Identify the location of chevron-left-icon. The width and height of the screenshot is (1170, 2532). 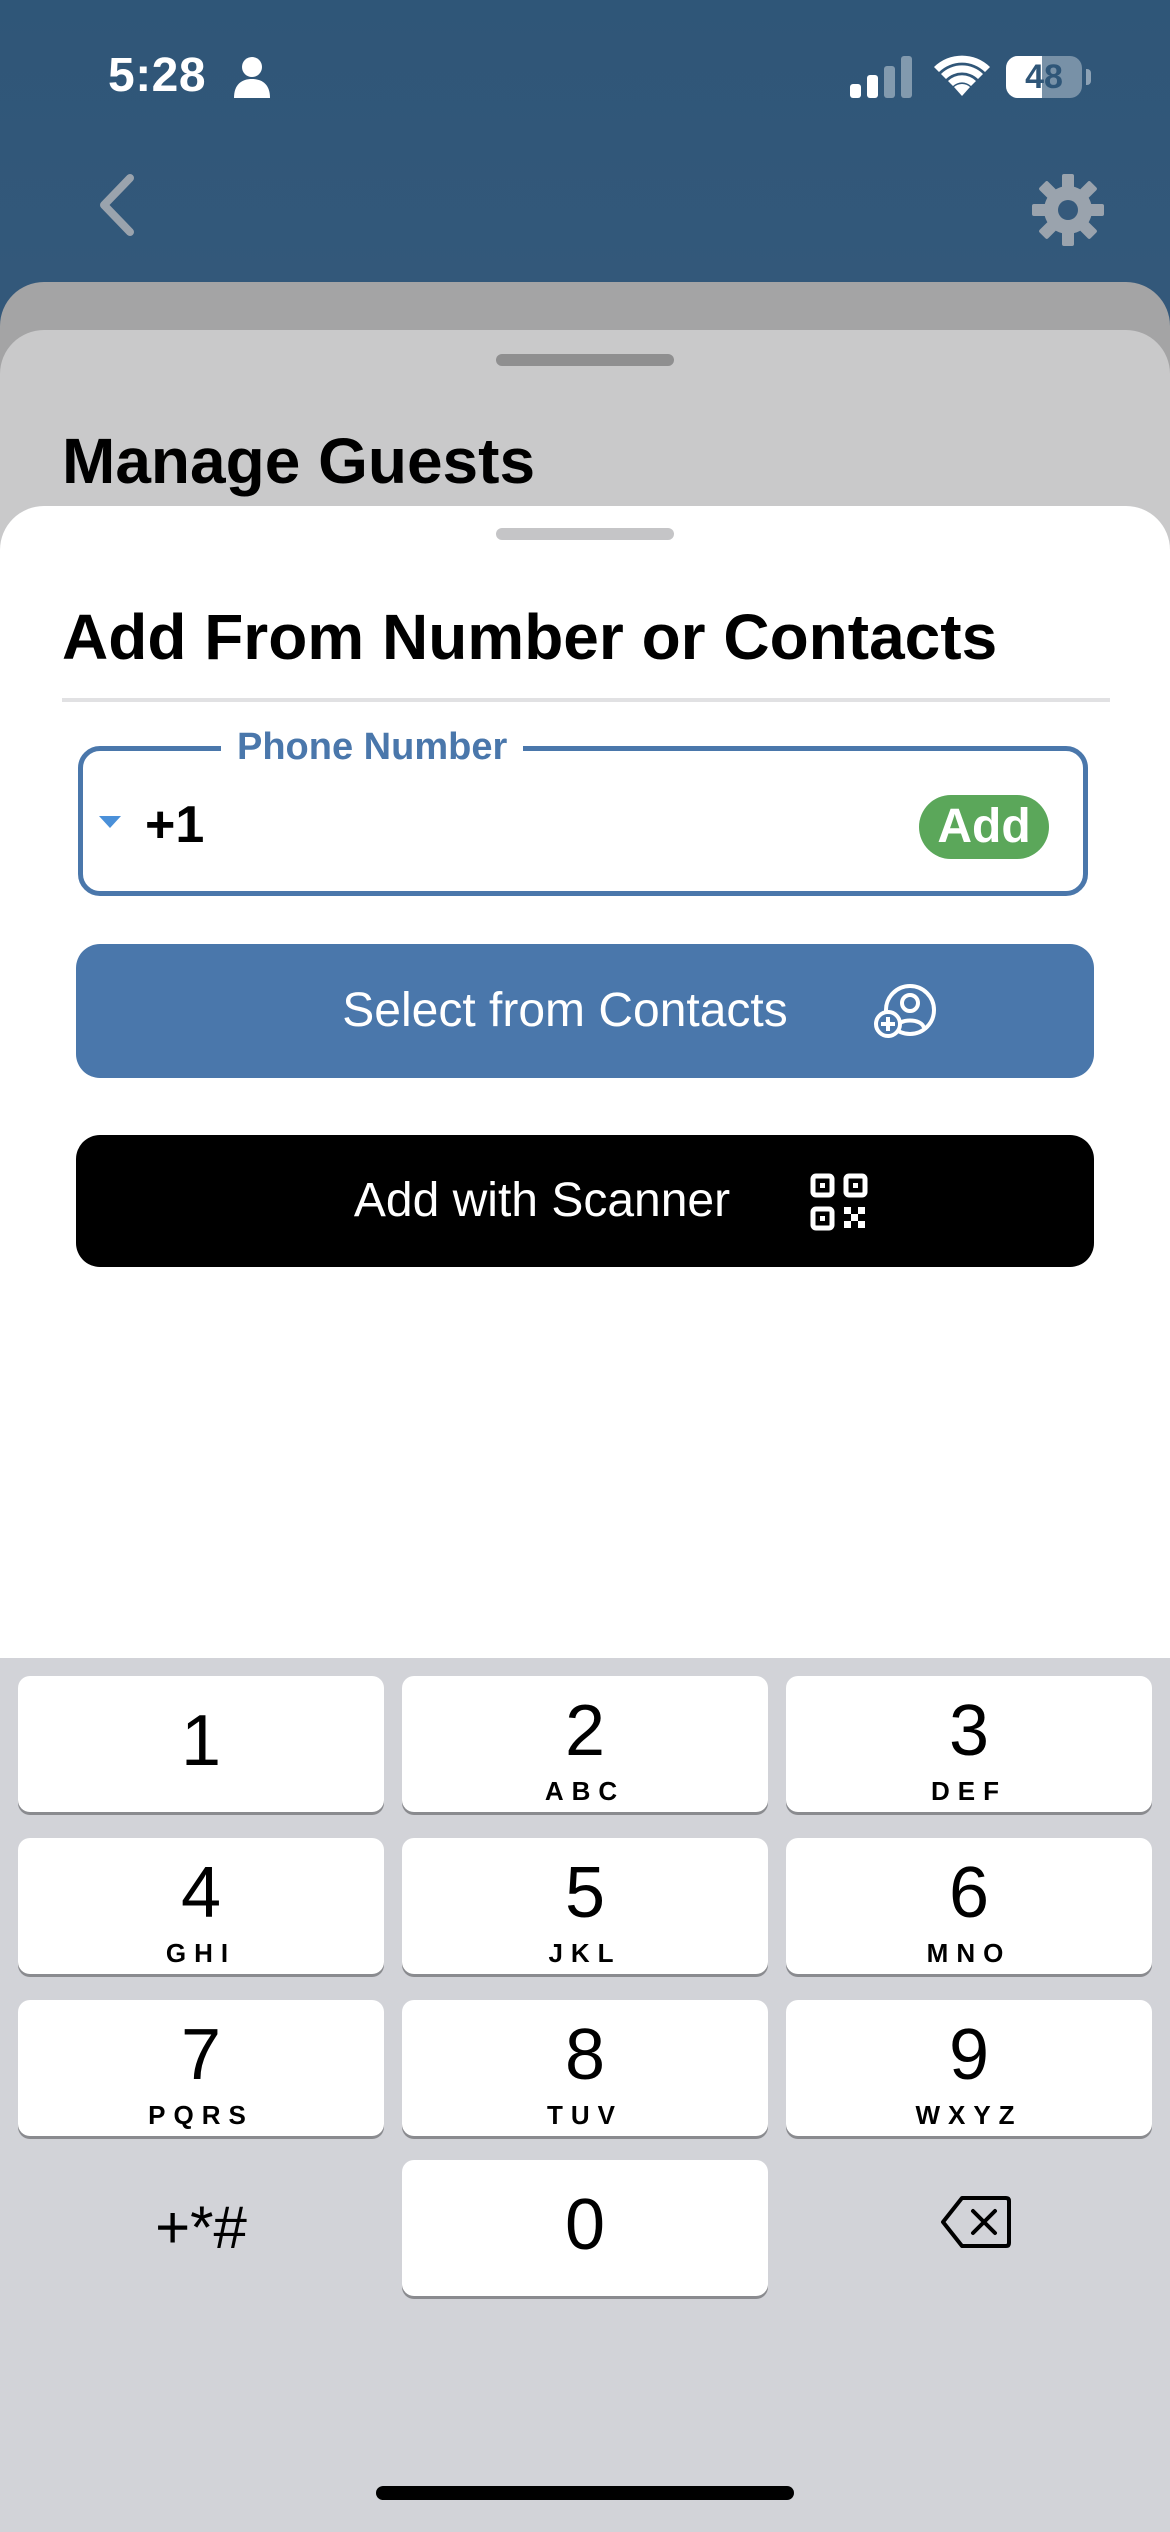
(117, 205).